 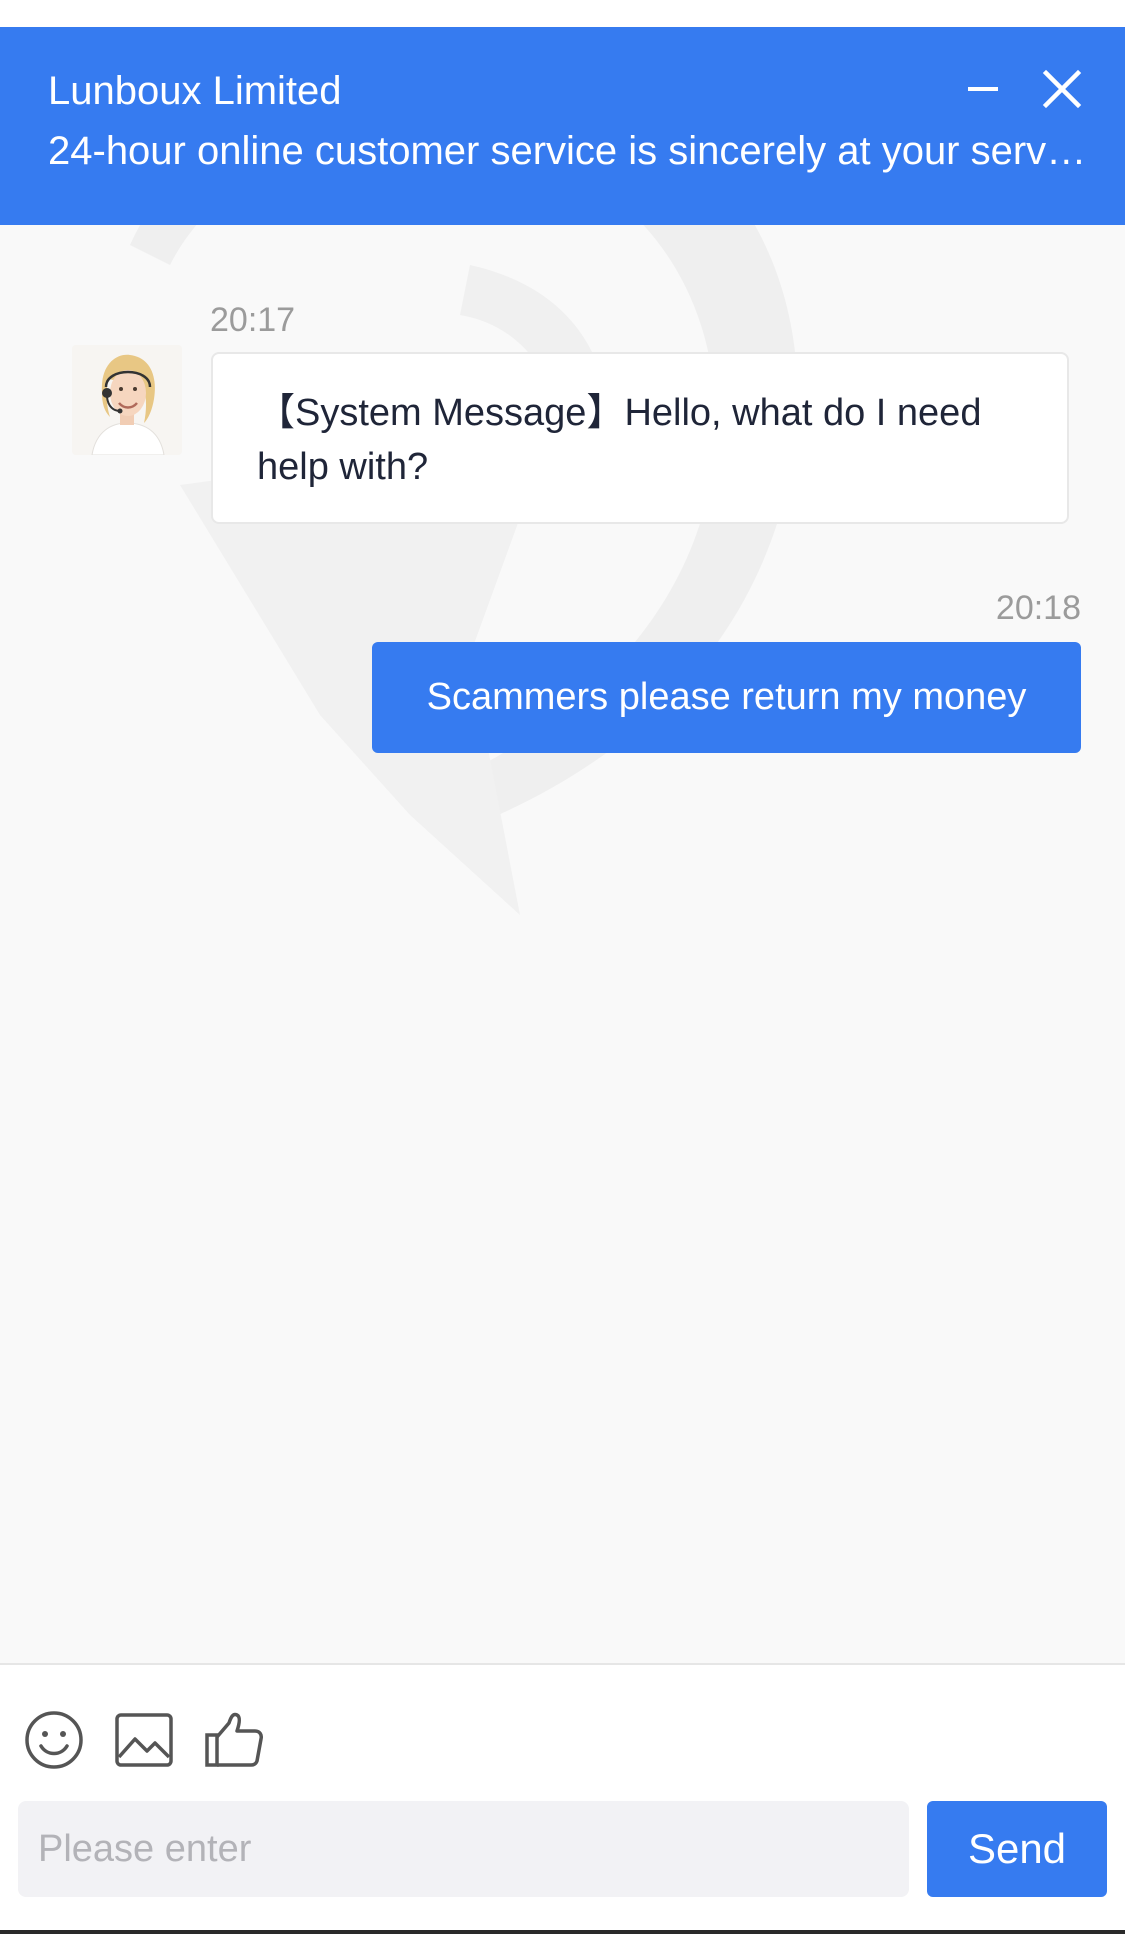 What do you see at coordinates (463, 1849) in the screenshot?
I see `message-input` at bounding box center [463, 1849].